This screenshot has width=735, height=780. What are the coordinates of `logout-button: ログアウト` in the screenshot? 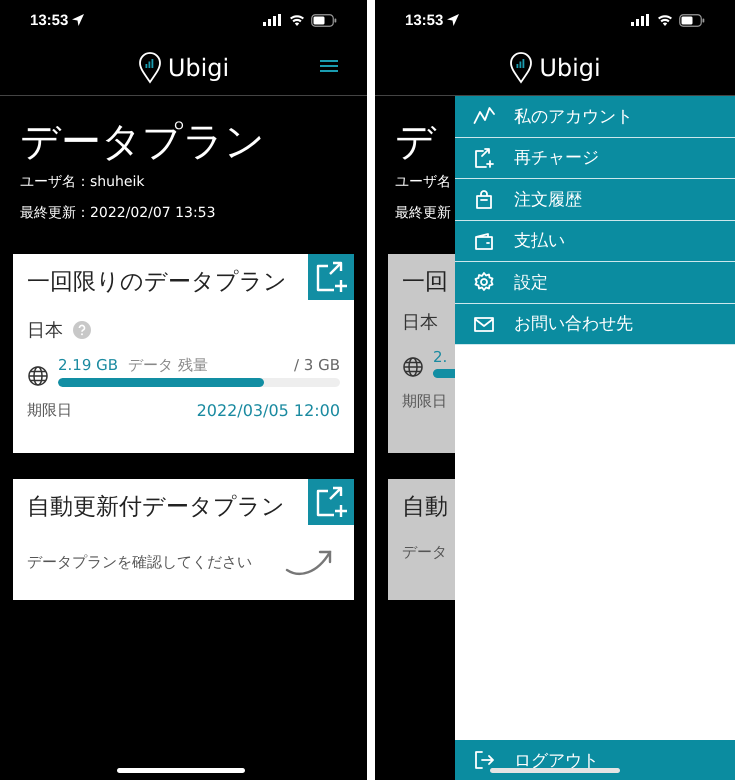 It's located at (595, 760).